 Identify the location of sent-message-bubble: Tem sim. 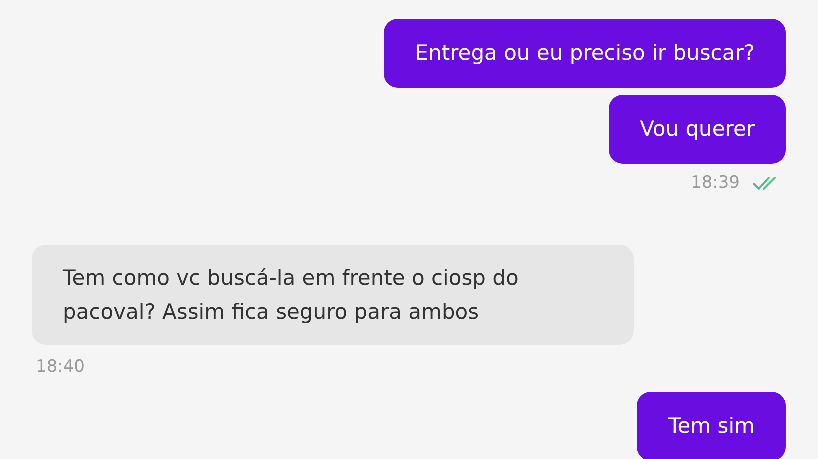
(711, 425).